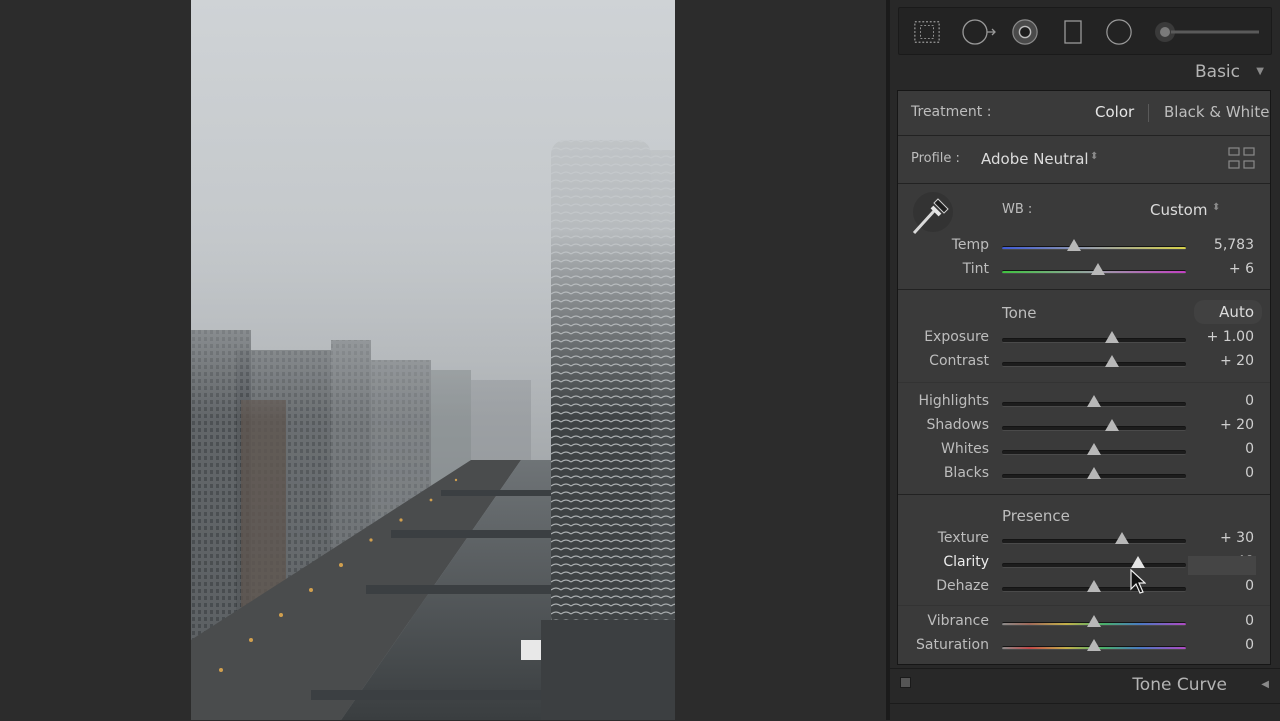 The height and width of the screenshot is (721, 1280). Describe the element at coordinates (1219, 645) in the screenshot. I see `saturation-value: 0` at that location.